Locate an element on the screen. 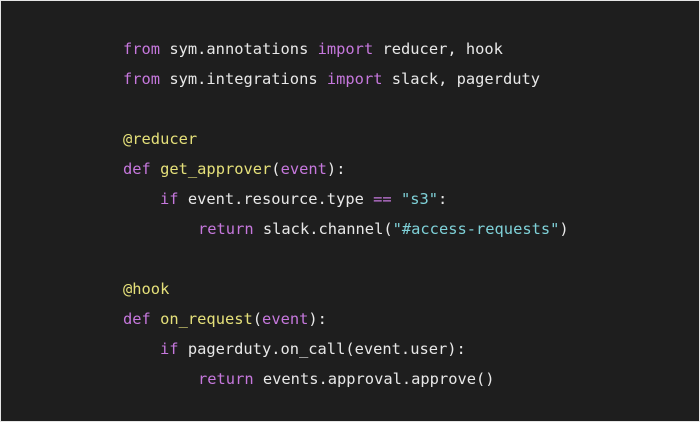 Image resolution: width=700 pixels, height=422 pixels. expression: events.approval.approve() is located at coordinates (374, 379).